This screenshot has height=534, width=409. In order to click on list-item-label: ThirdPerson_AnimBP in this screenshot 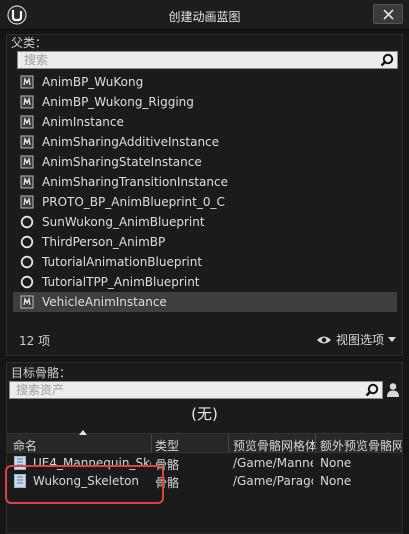, I will do `click(104, 242)`.